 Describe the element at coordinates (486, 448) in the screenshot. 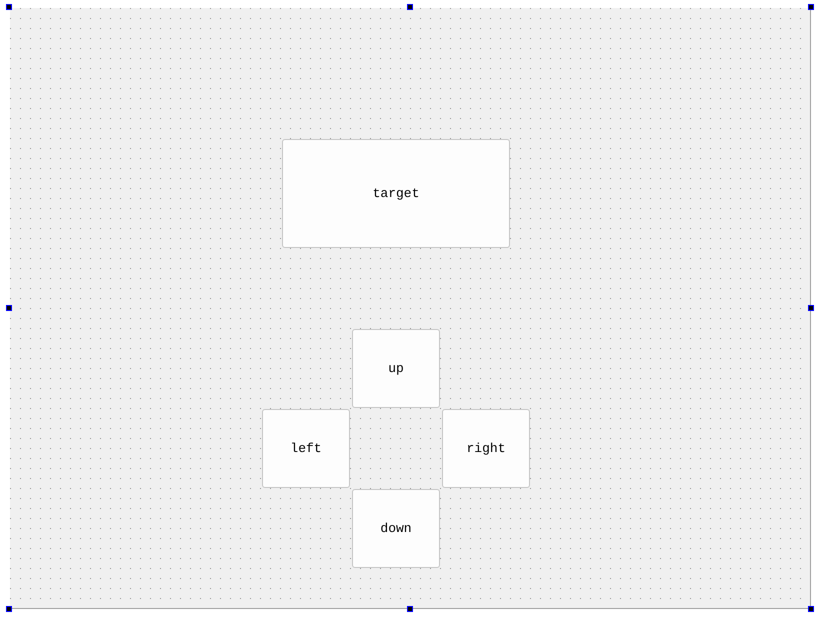

I see `push-button: right` at that location.